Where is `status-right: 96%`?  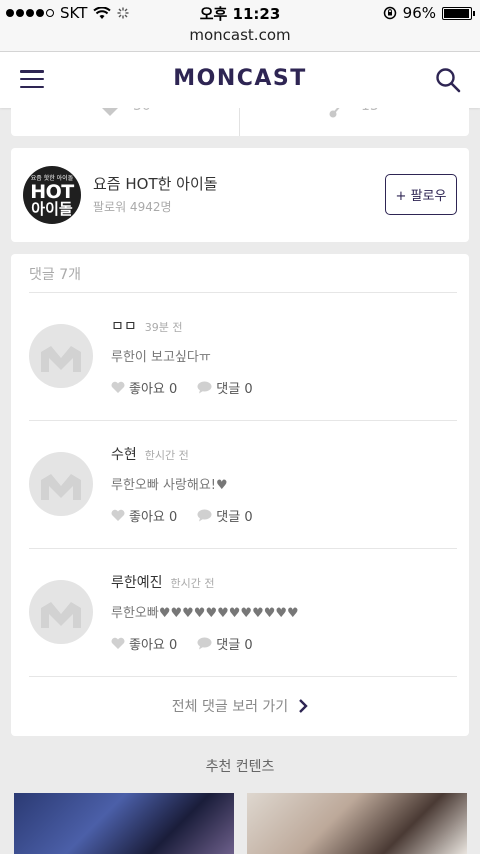 status-right: 96% is located at coordinates (429, 13).